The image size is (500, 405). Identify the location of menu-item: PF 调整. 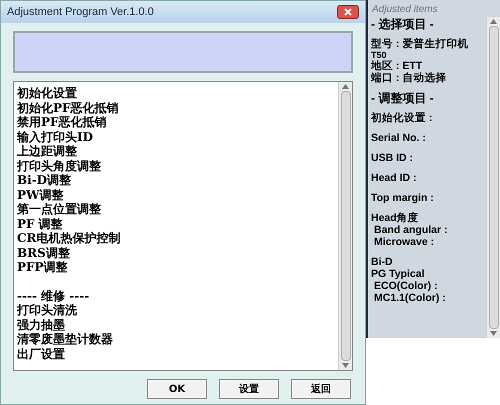
(176, 223).